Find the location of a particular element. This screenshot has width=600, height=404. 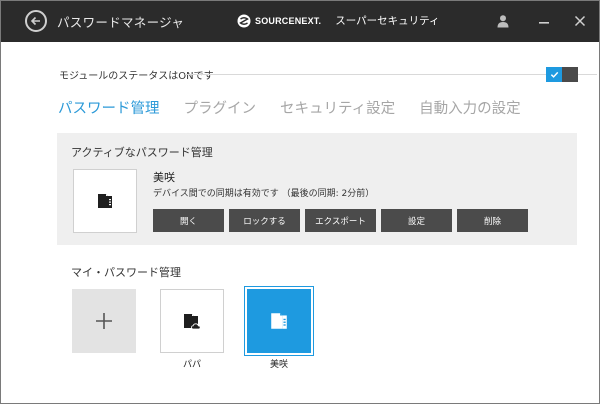

title-bar: パスワードマネージャ SOURCENEXT. スーパーセキュリティ is located at coordinates (300, 21).